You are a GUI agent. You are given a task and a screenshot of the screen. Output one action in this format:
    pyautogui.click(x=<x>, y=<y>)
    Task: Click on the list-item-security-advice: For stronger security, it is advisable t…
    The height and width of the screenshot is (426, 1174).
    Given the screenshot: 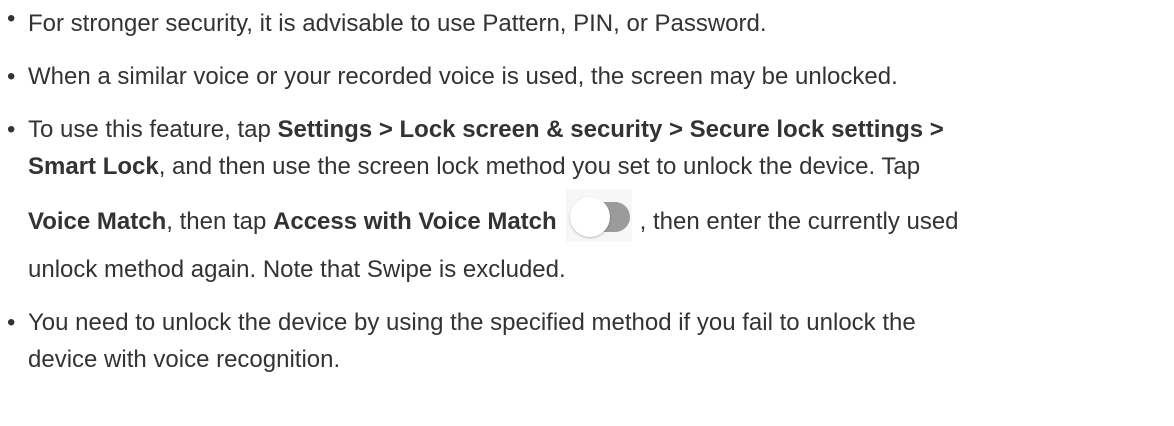 What is the action you would take?
    pyautogui.click(x=590, y=21)
    